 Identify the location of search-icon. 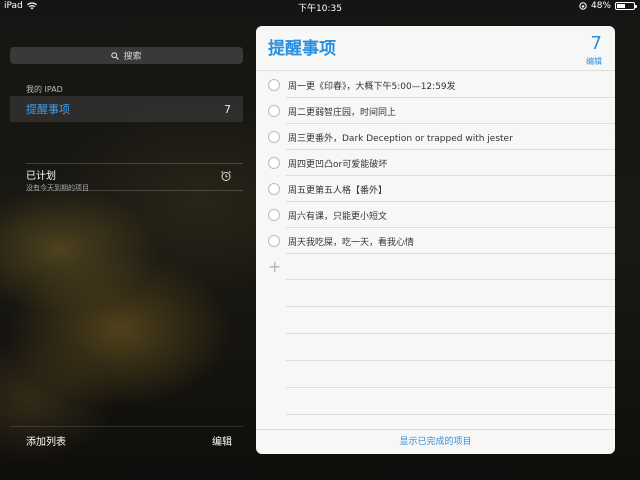
(115, 55).